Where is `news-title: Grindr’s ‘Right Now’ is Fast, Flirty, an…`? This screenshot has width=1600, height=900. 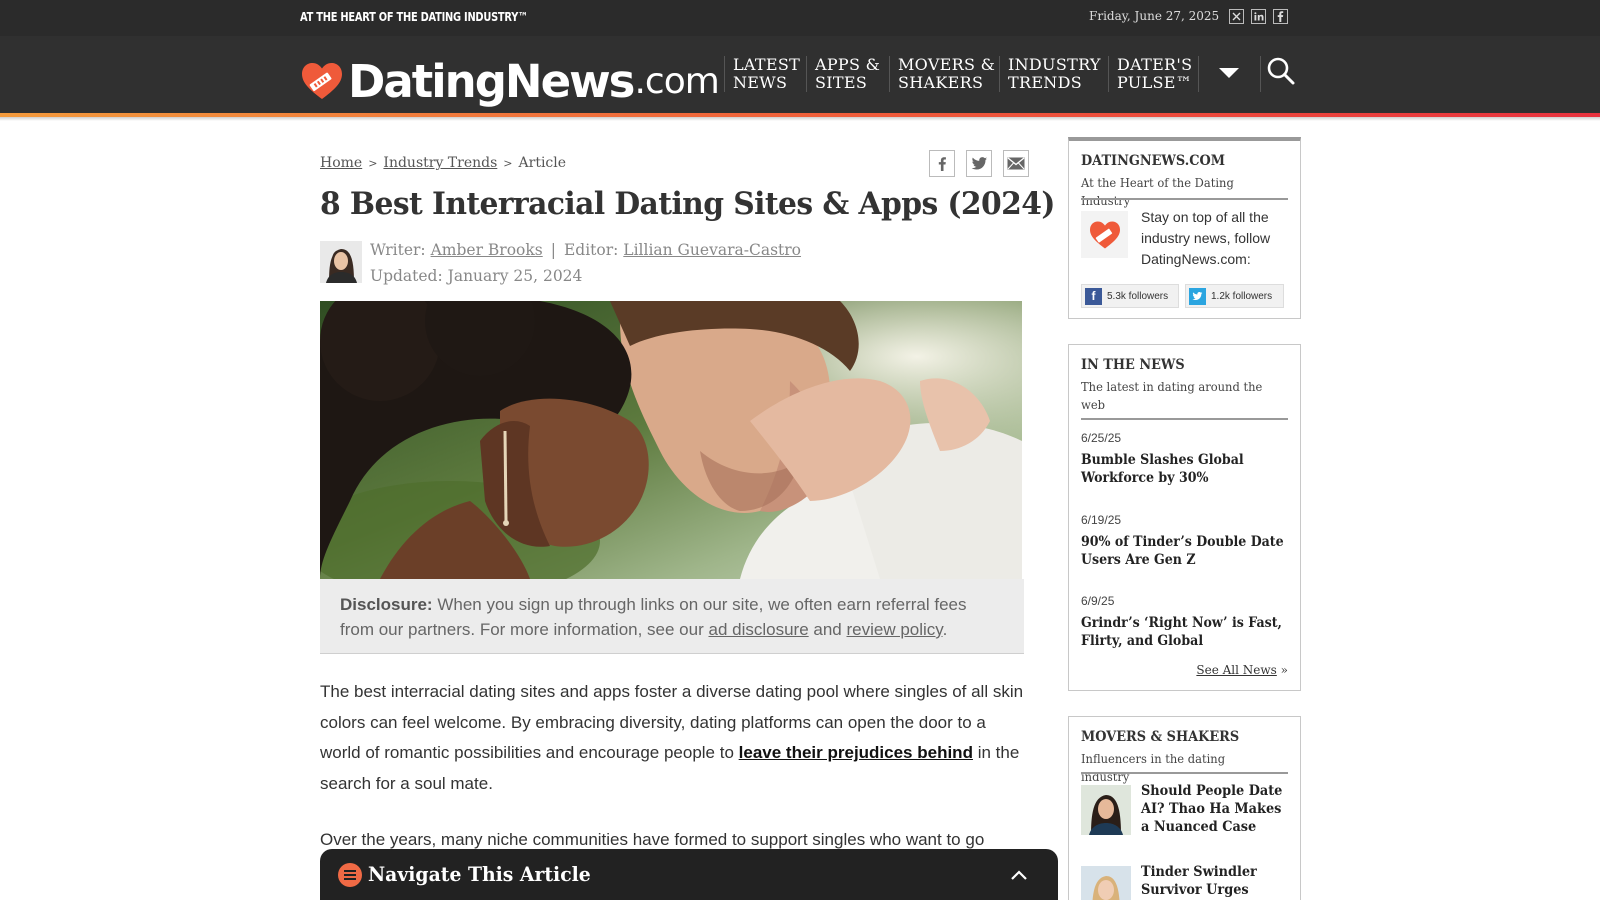
news-title: Grindr’s ‘Right Now’ is Fast, Flirty, an… is located at coordinates (1185, 632).